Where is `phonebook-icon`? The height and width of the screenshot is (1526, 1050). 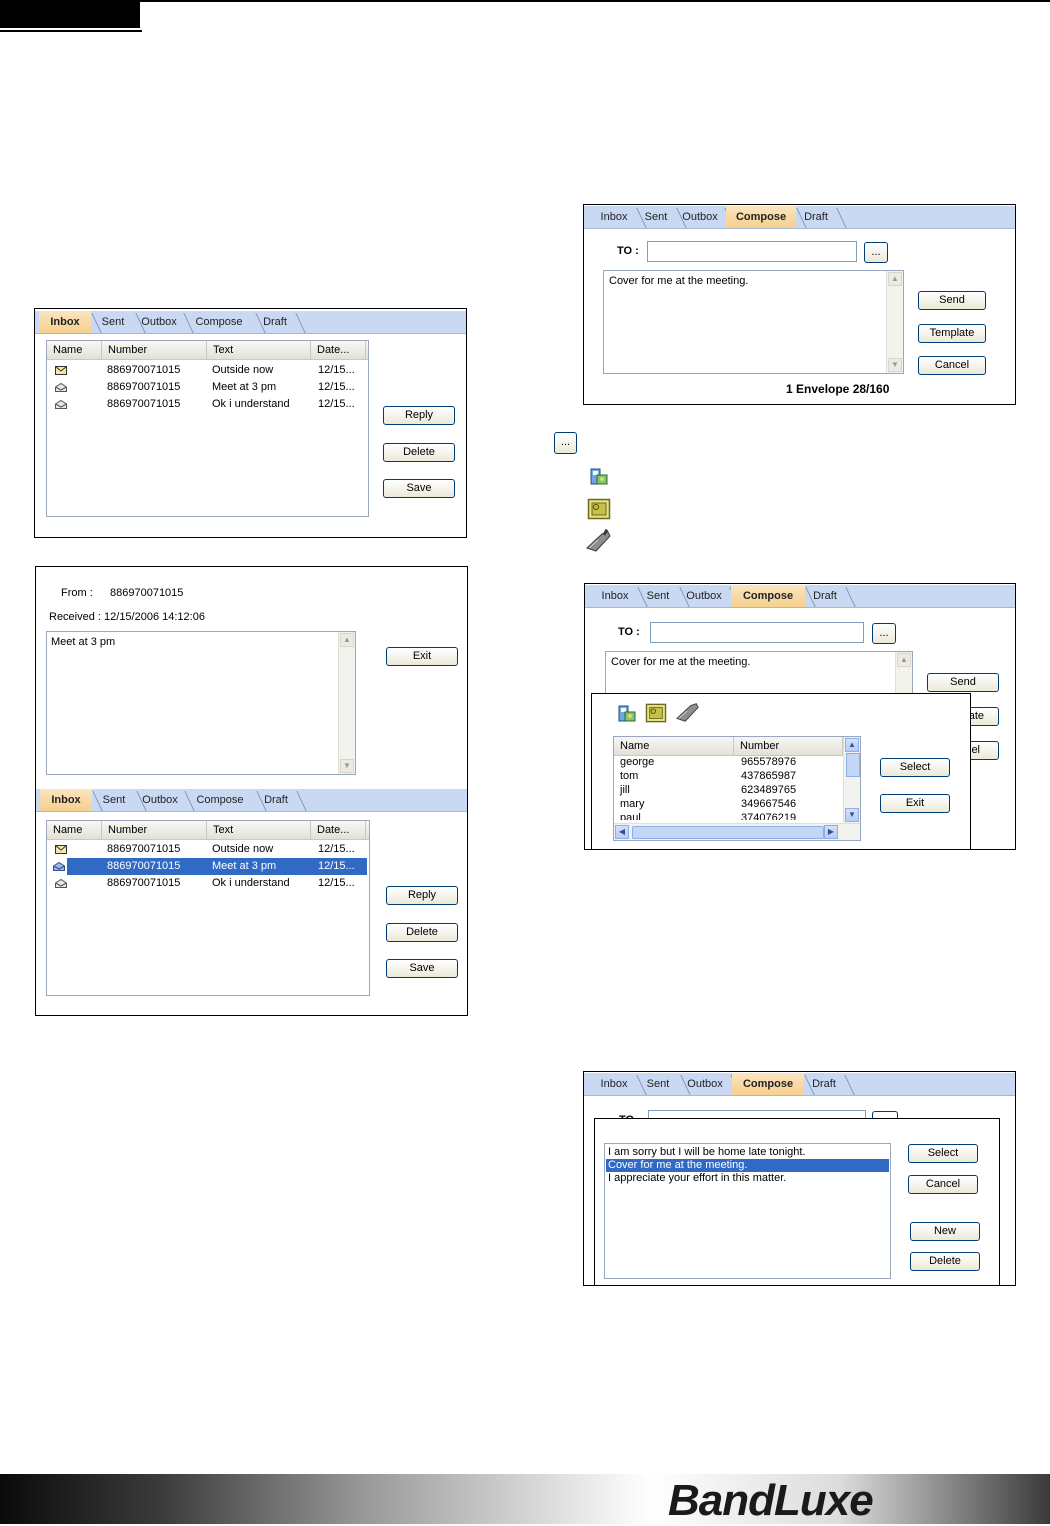
phonebook-icon is located at coordinates (627, 714).